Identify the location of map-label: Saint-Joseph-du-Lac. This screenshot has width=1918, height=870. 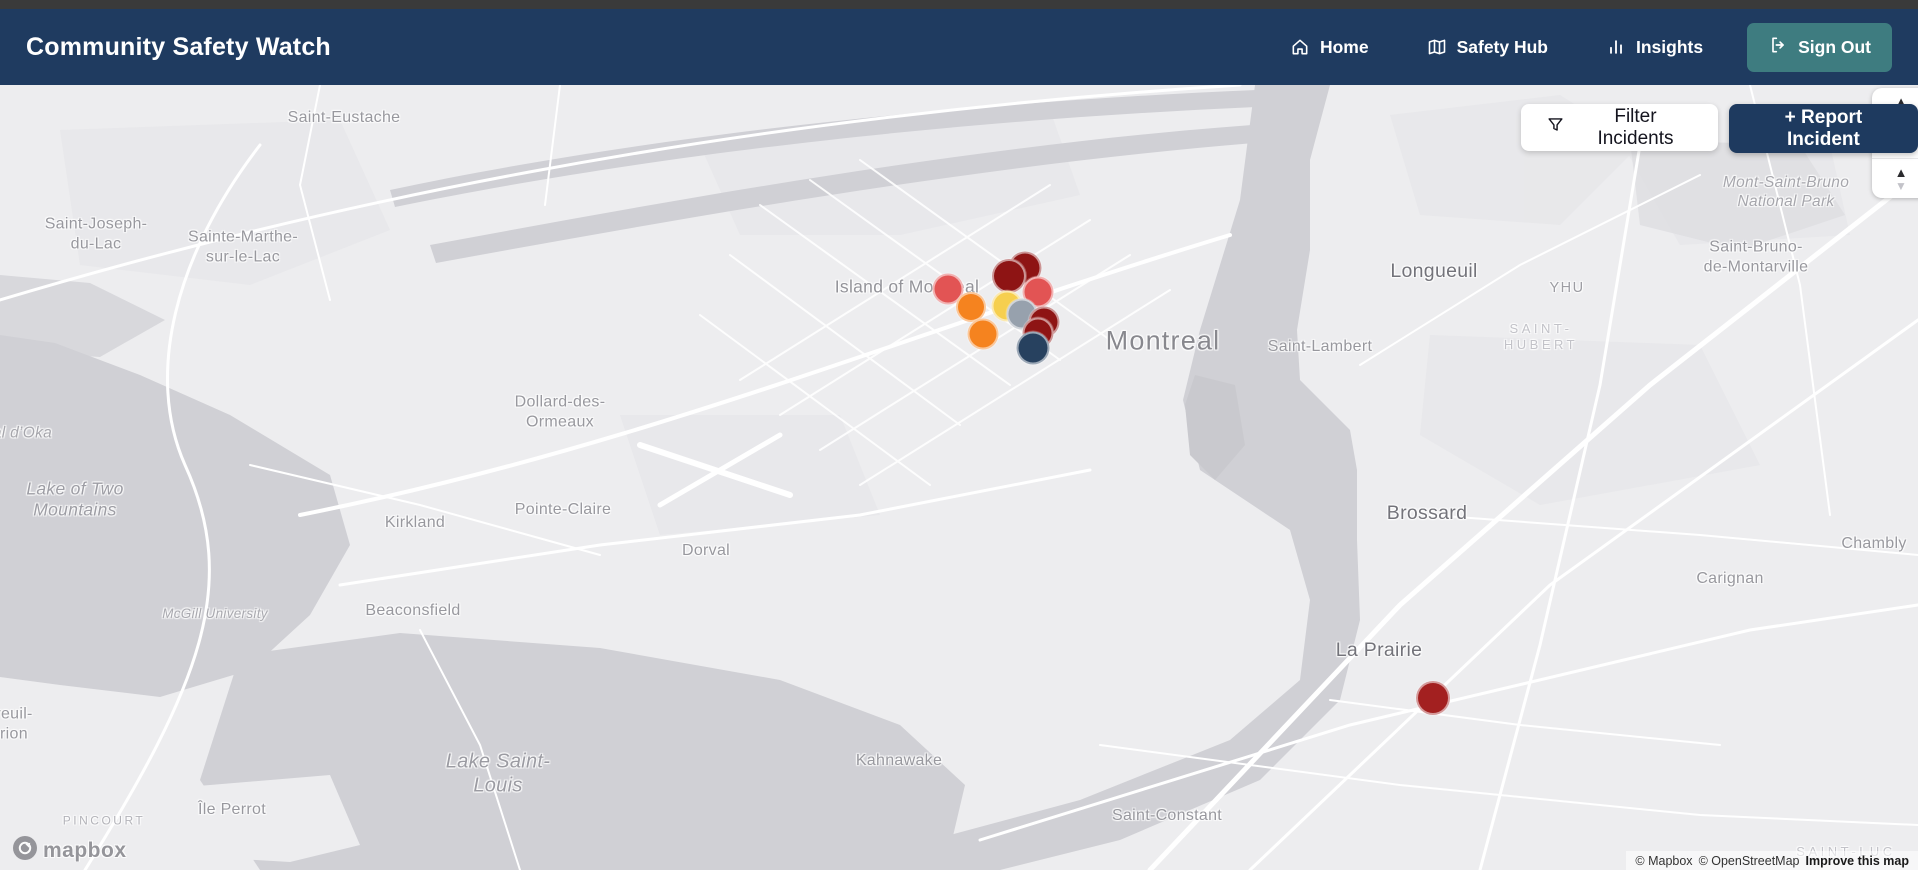
(96, 233).